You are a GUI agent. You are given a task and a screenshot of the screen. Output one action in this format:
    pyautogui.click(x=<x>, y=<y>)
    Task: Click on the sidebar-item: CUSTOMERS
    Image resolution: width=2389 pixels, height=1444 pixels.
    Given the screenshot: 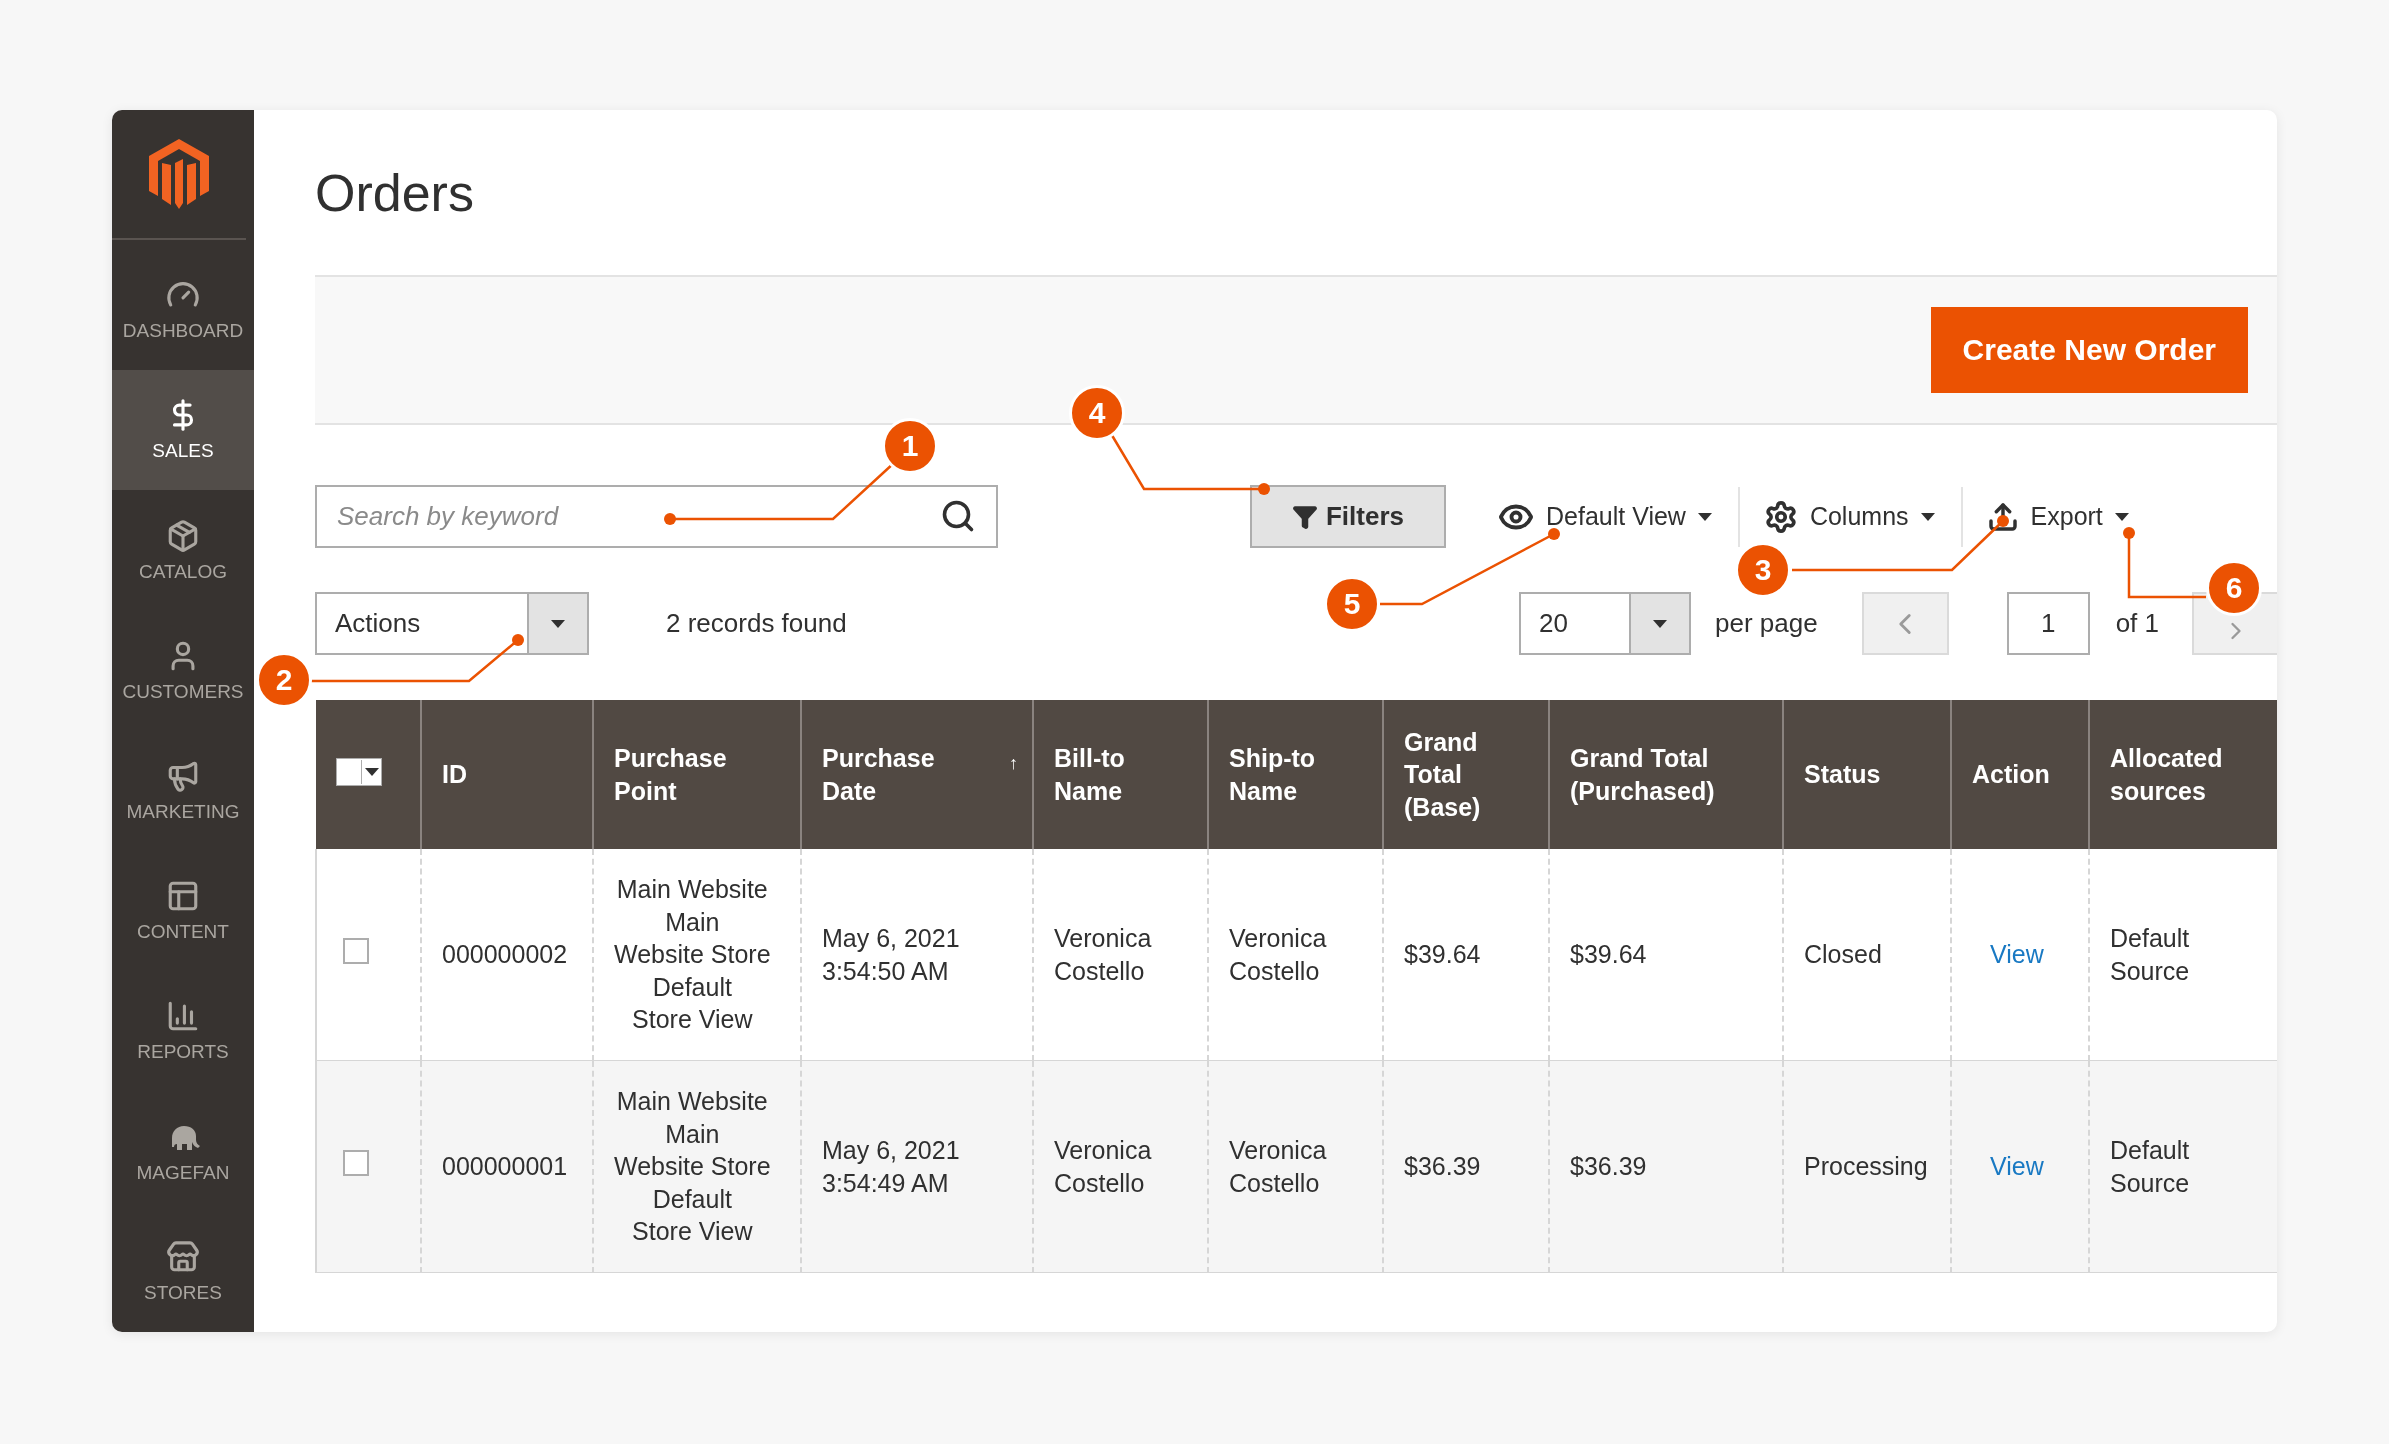 What is the action you would take?
    pyautogui.click(x=183, y=670)
    